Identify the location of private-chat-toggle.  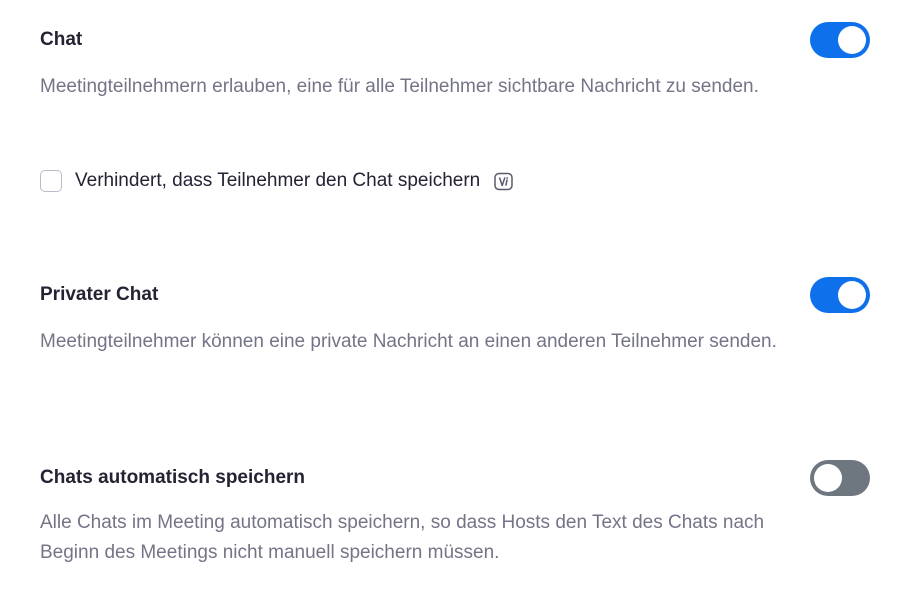
(840, 295).